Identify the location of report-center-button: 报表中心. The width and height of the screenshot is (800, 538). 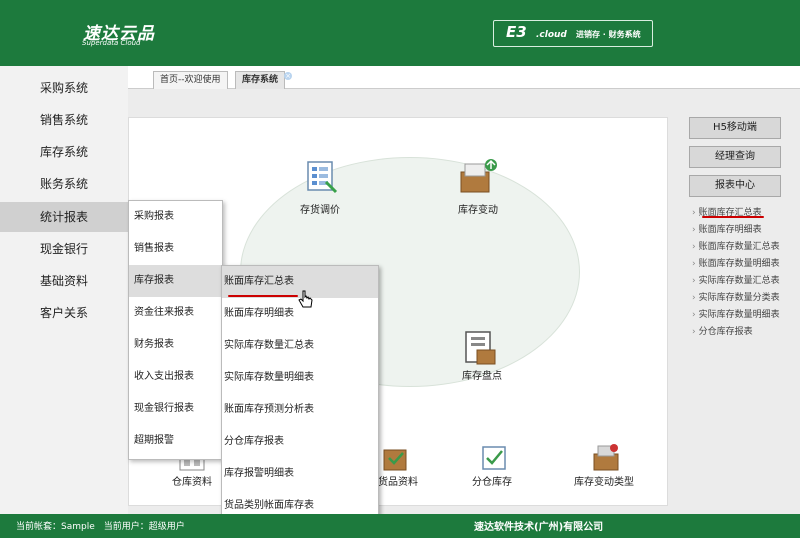
(735, 186).